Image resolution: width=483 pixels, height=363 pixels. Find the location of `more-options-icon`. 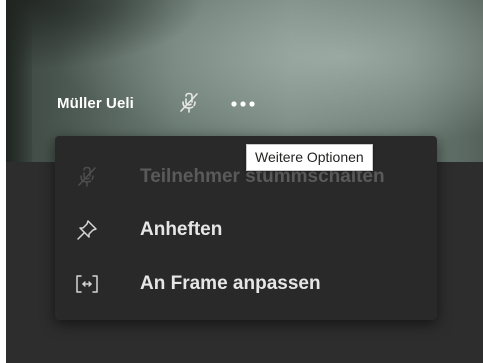

more-options-icon is located at coordinates (243, 104).